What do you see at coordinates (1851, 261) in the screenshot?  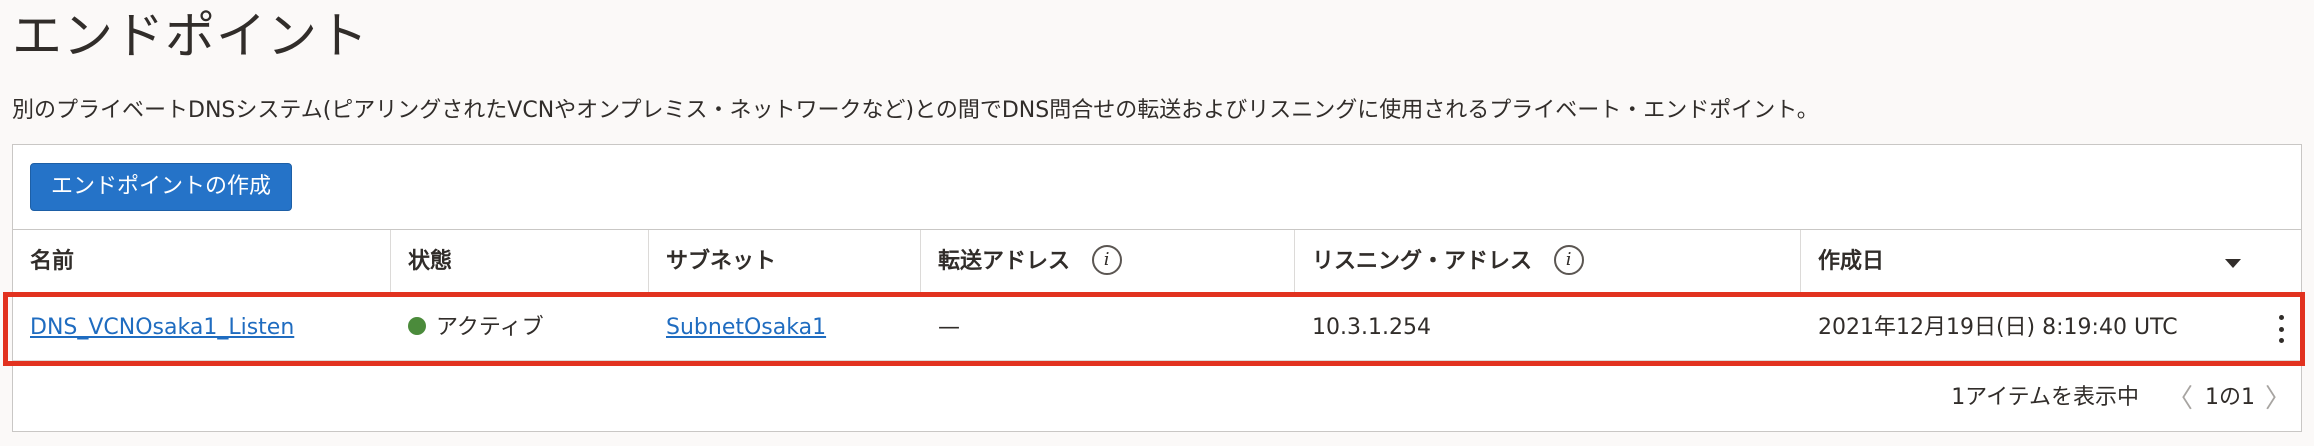 I see `column-header-created-label: 作成日` at bounding box center [1851, 261].